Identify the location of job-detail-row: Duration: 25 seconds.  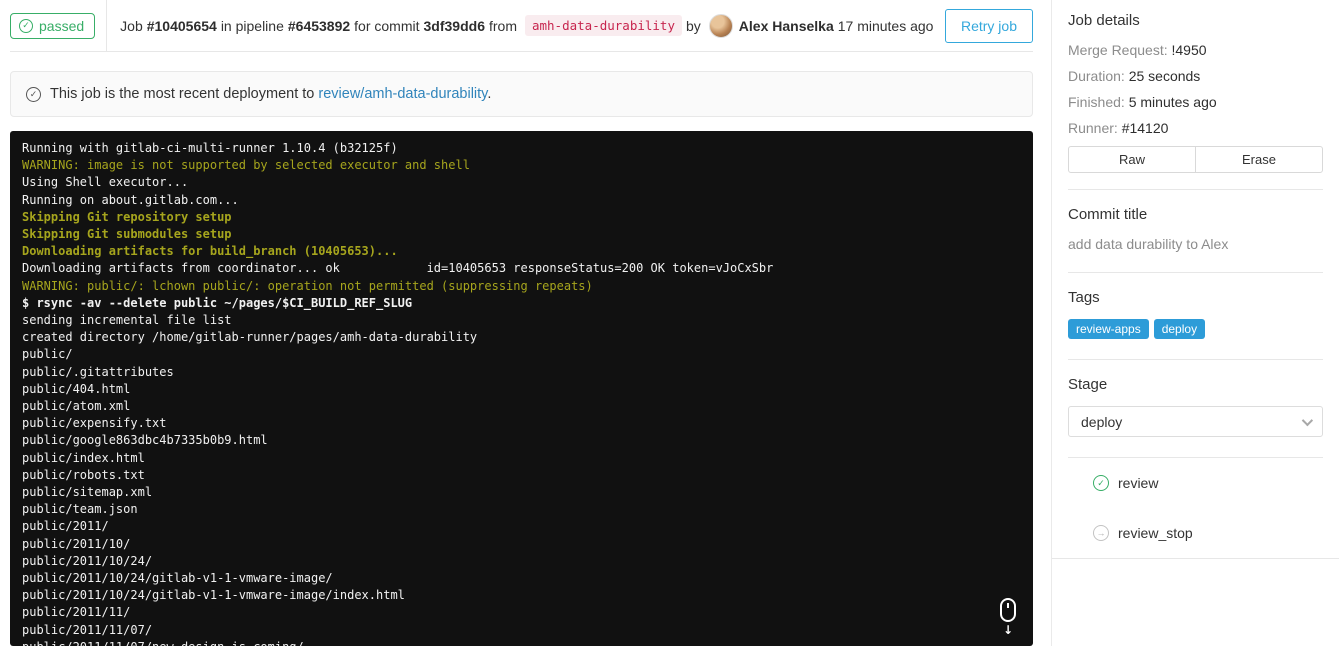
(1195, 76).